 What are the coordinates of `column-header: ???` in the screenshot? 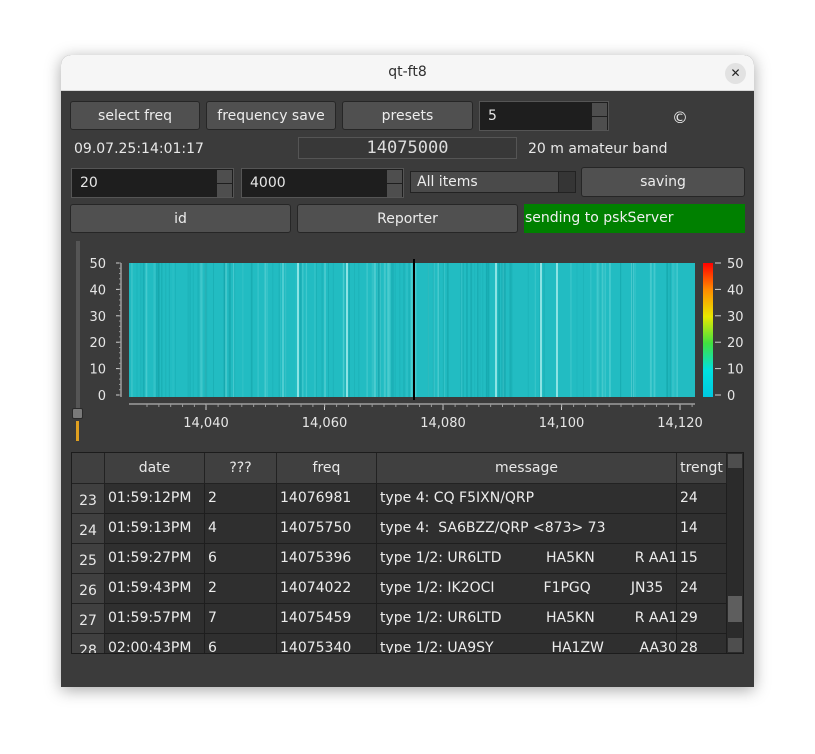 It's located at (241, 468).